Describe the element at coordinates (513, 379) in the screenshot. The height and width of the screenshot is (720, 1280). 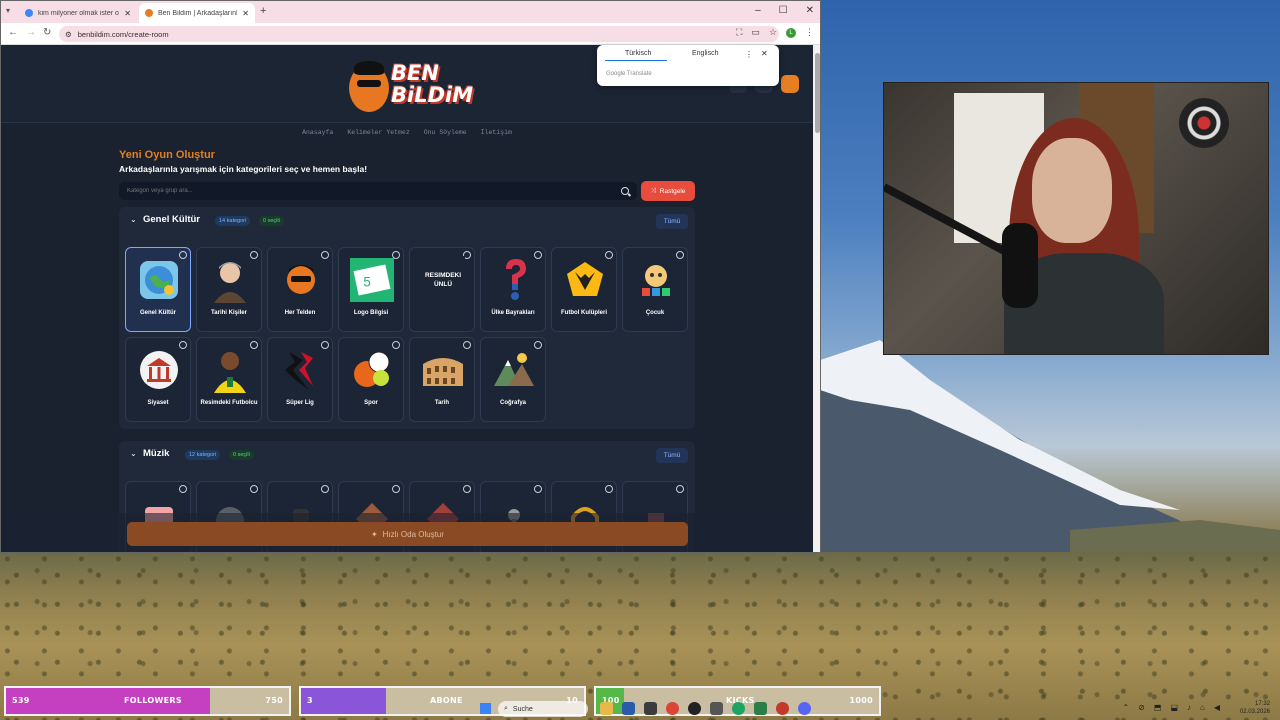
I see `category-card: Coğrafya` at that location.